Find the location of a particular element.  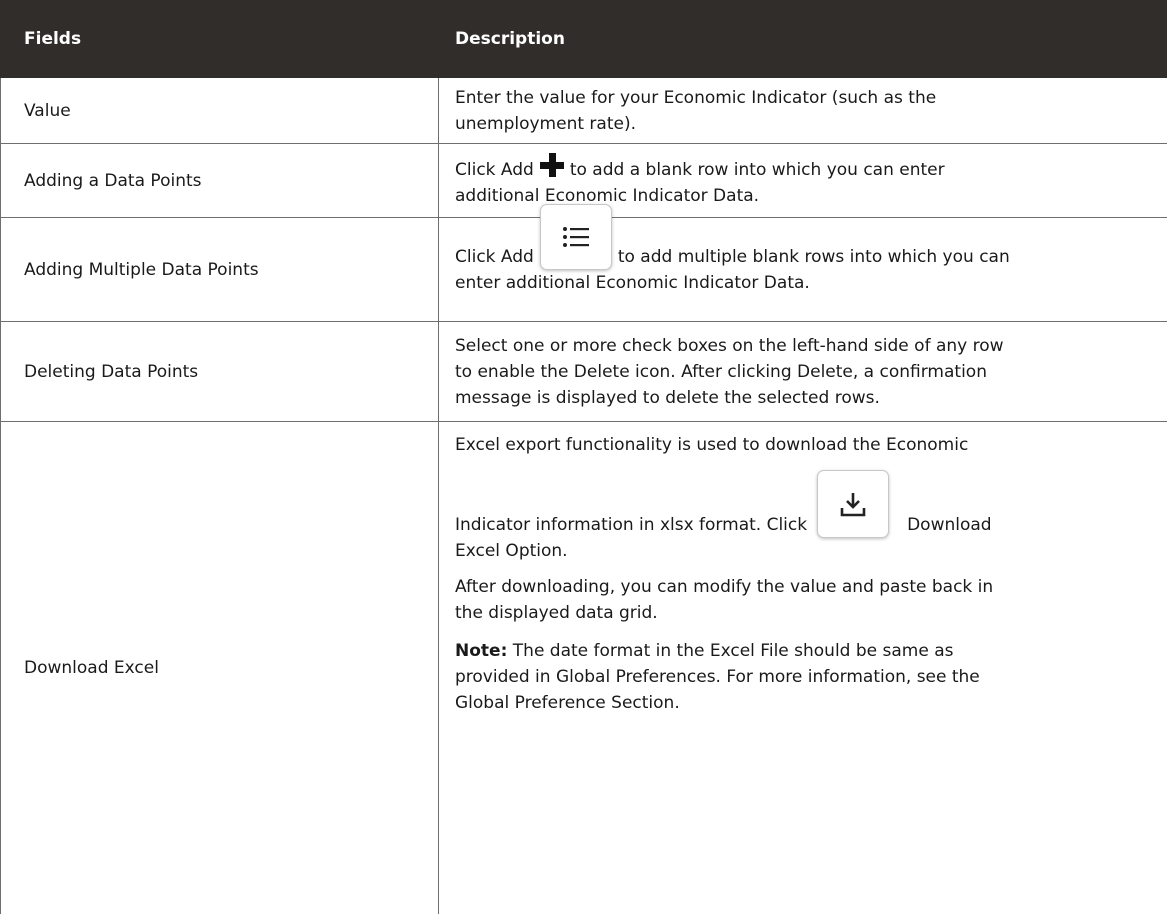

table-header-row: Fields Description is located at coordinates (584, 39).